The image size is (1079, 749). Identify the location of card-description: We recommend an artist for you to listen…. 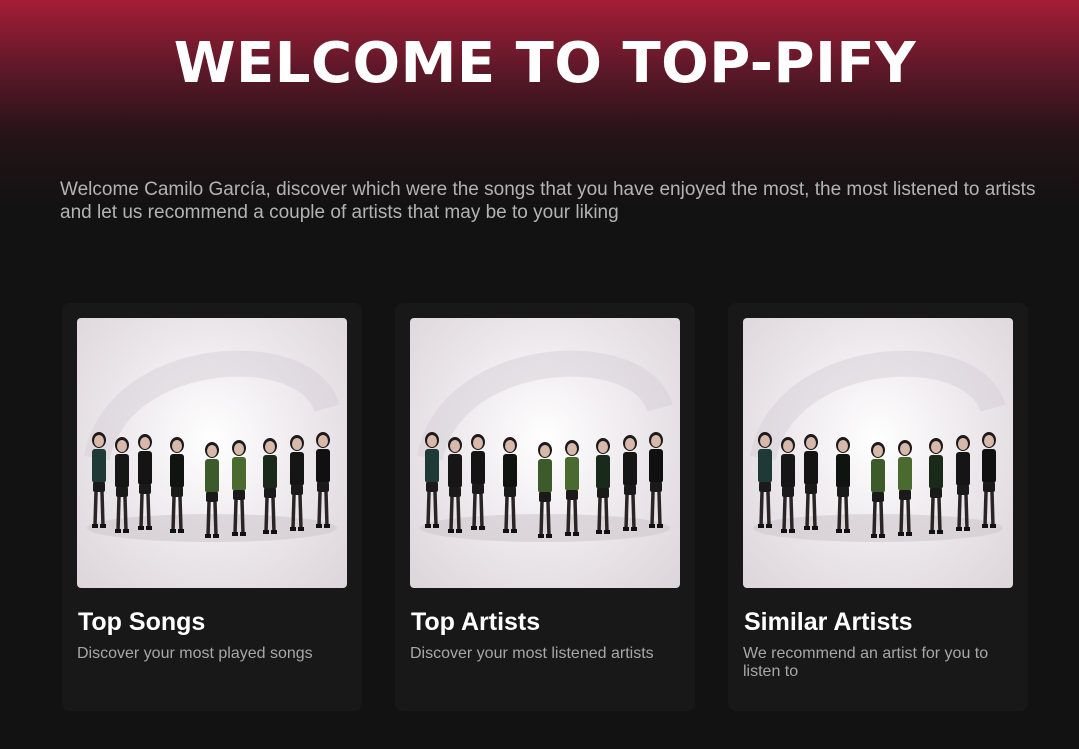
(866, 662).